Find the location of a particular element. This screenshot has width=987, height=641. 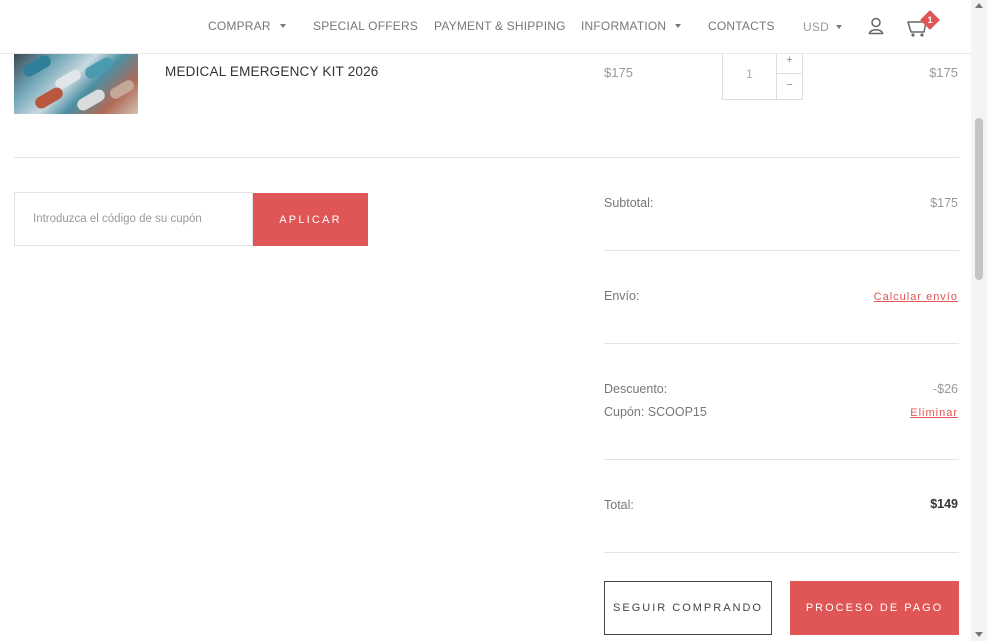

quantity-stepper: 1 + − is located at coordinates (762, 74).